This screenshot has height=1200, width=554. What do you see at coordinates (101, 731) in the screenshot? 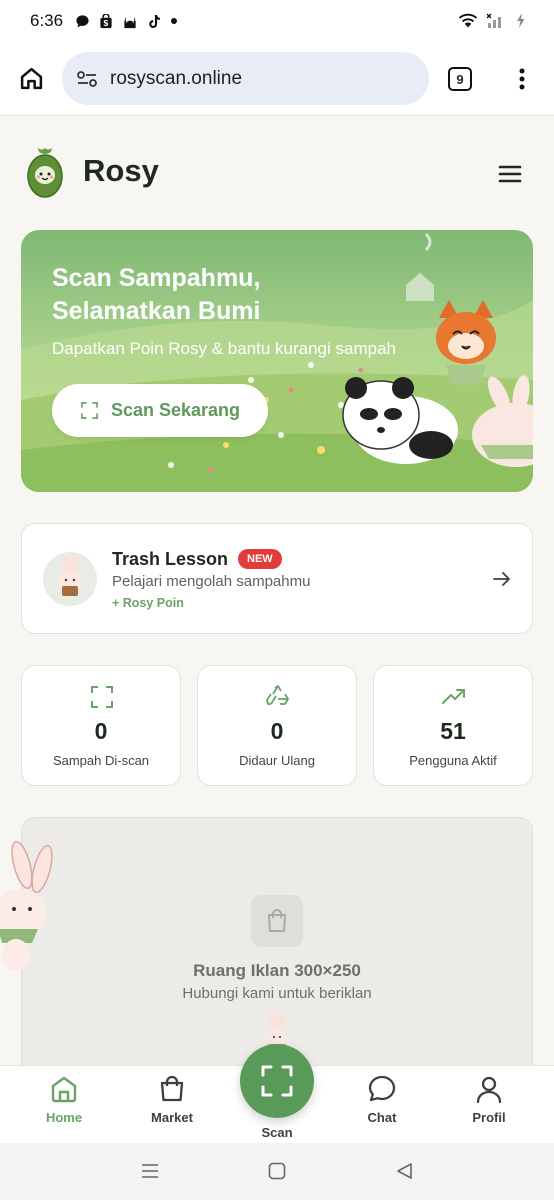
I see `stat-scanned-value: 0` at bounding box center [101, 731].